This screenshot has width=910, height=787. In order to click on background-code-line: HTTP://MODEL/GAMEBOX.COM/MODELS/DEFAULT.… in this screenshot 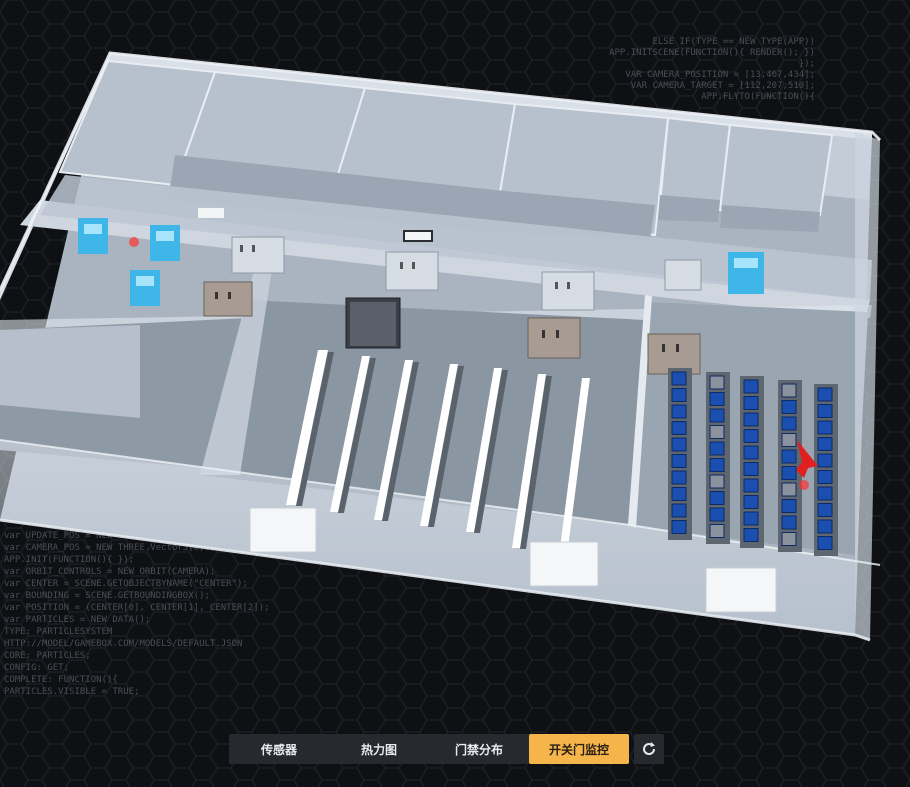, I will do `click(123, 644)`.